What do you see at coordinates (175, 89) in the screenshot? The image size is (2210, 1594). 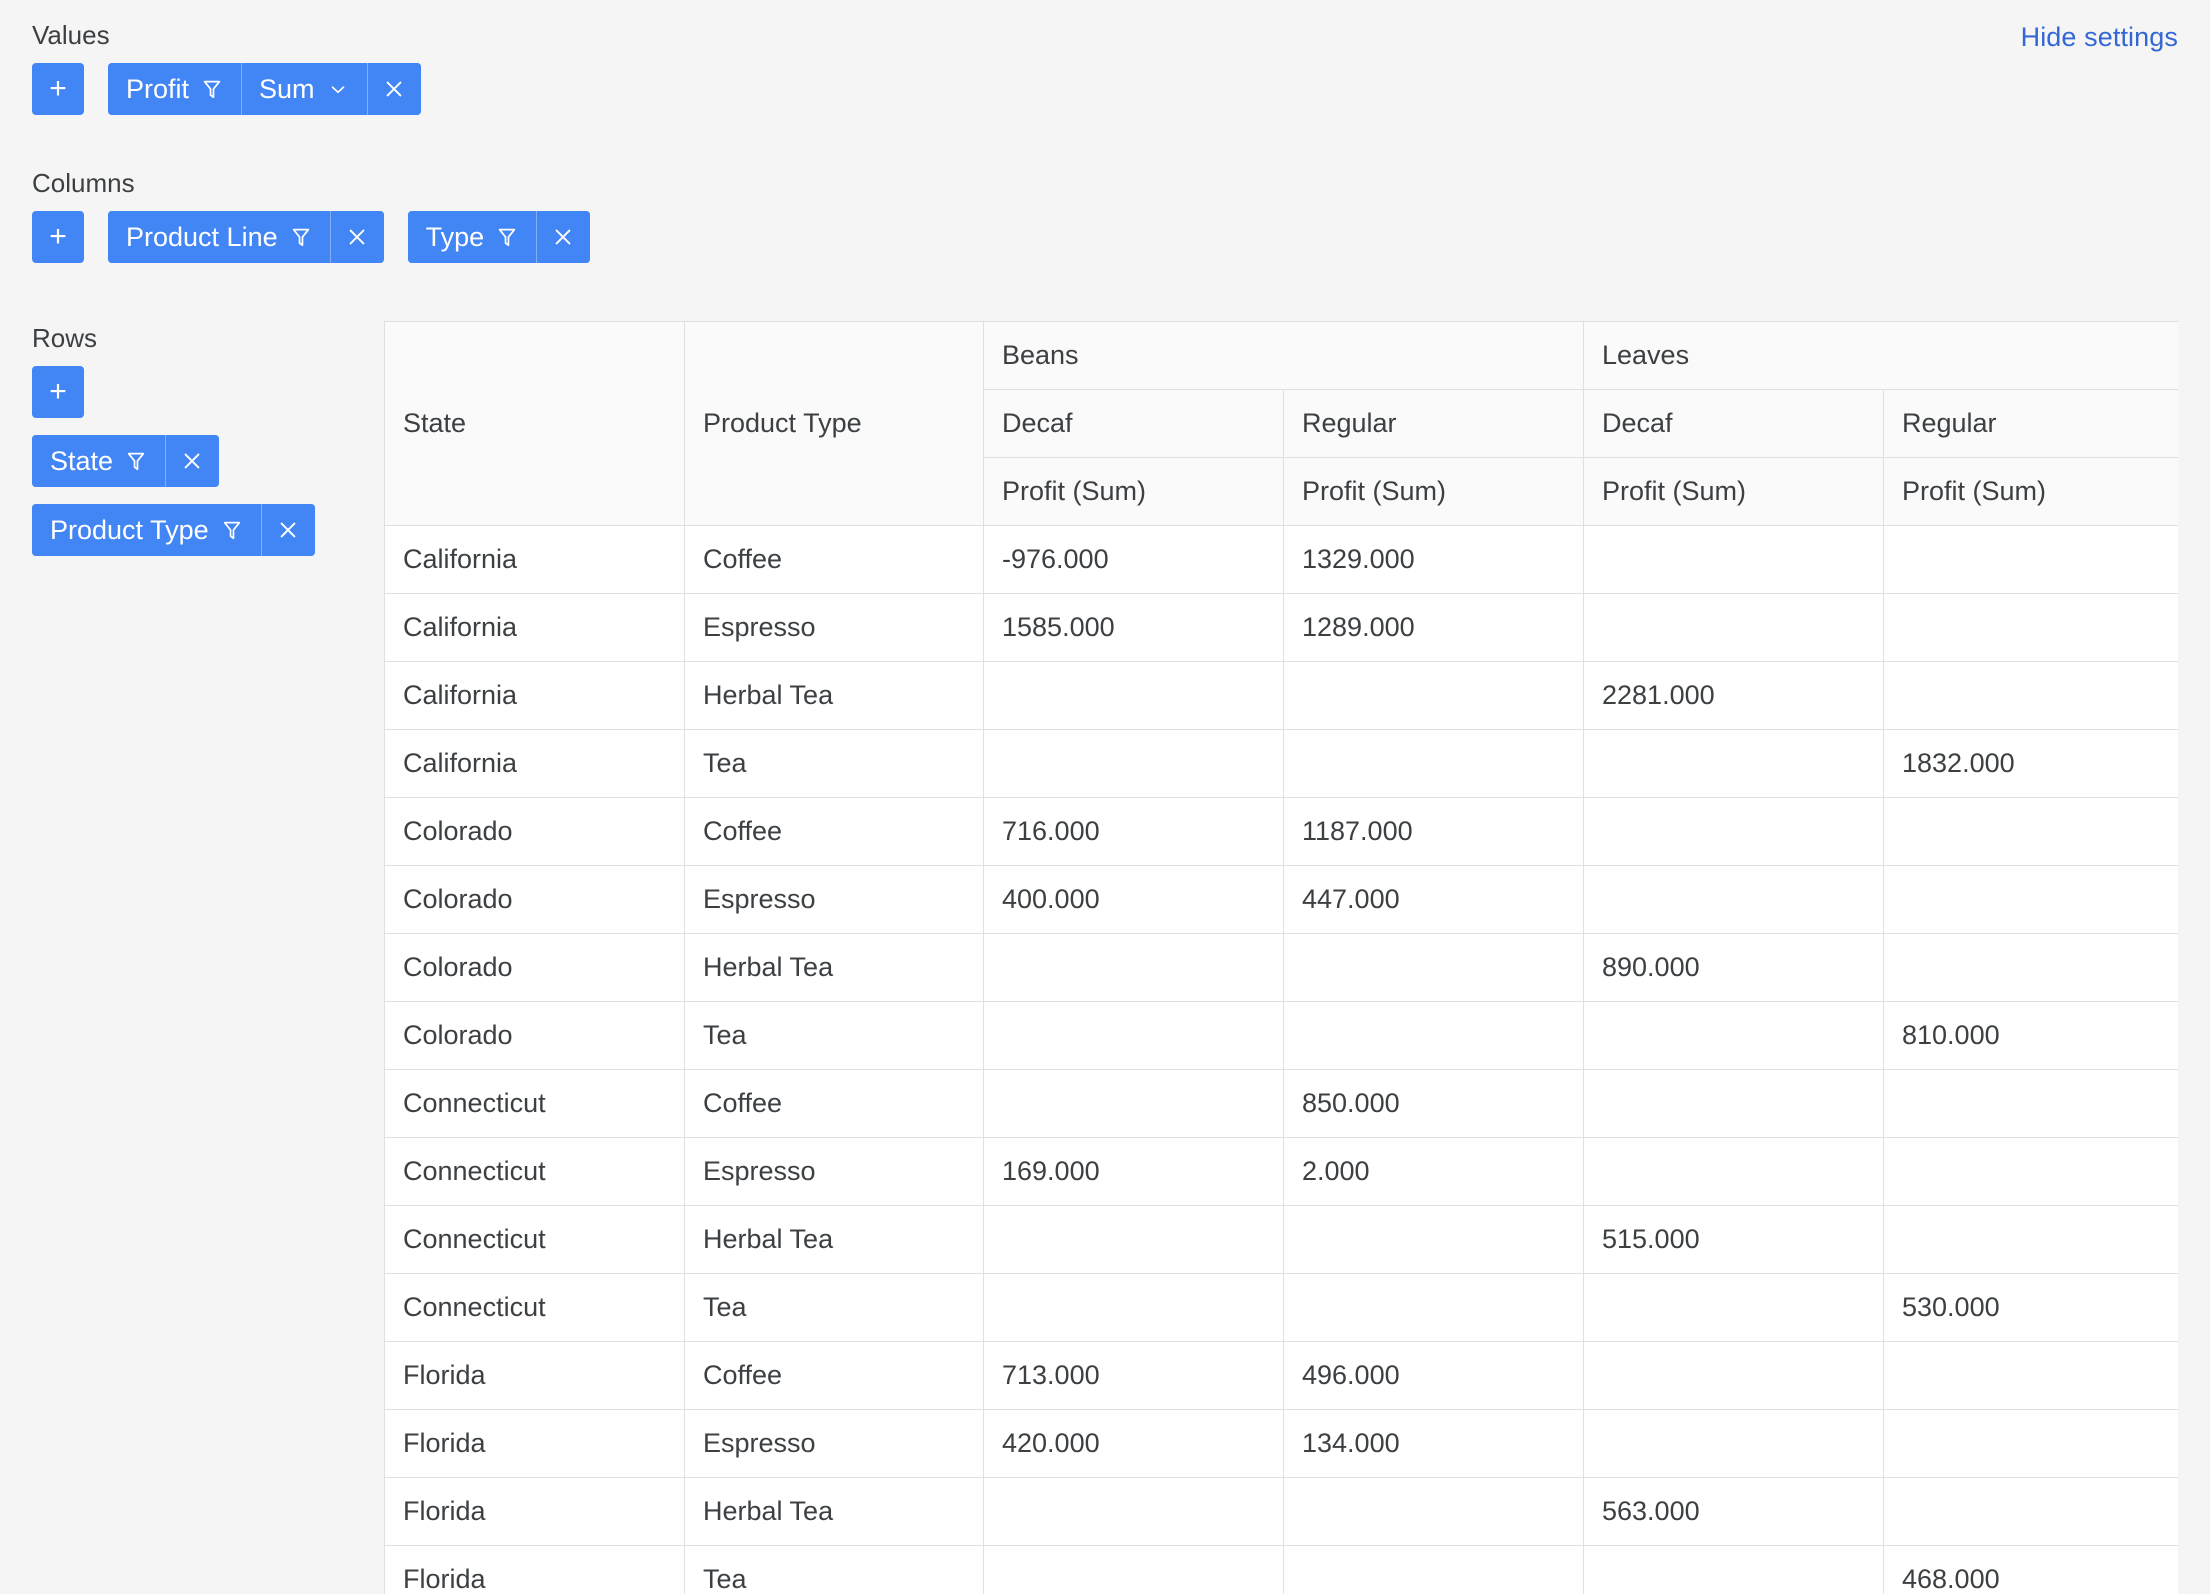 I see `value-pill-field-segment: Profit` at bounding box center [175, 89].